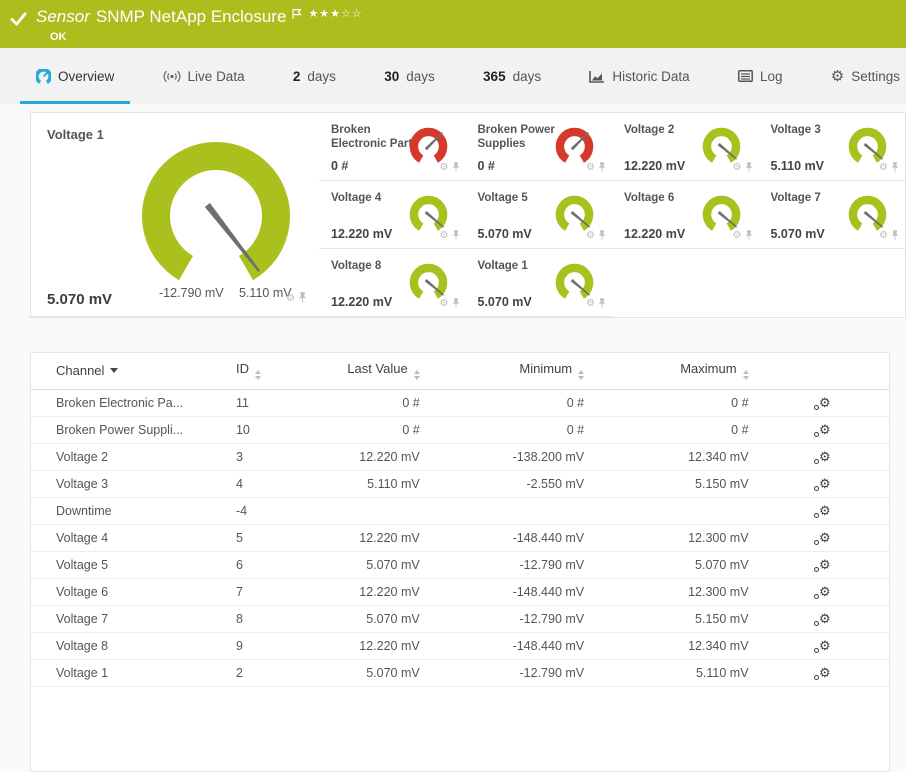 This screenshot has height=772, width=906. I want to click on cell-channel: Voltage 6, so click(123, 592).